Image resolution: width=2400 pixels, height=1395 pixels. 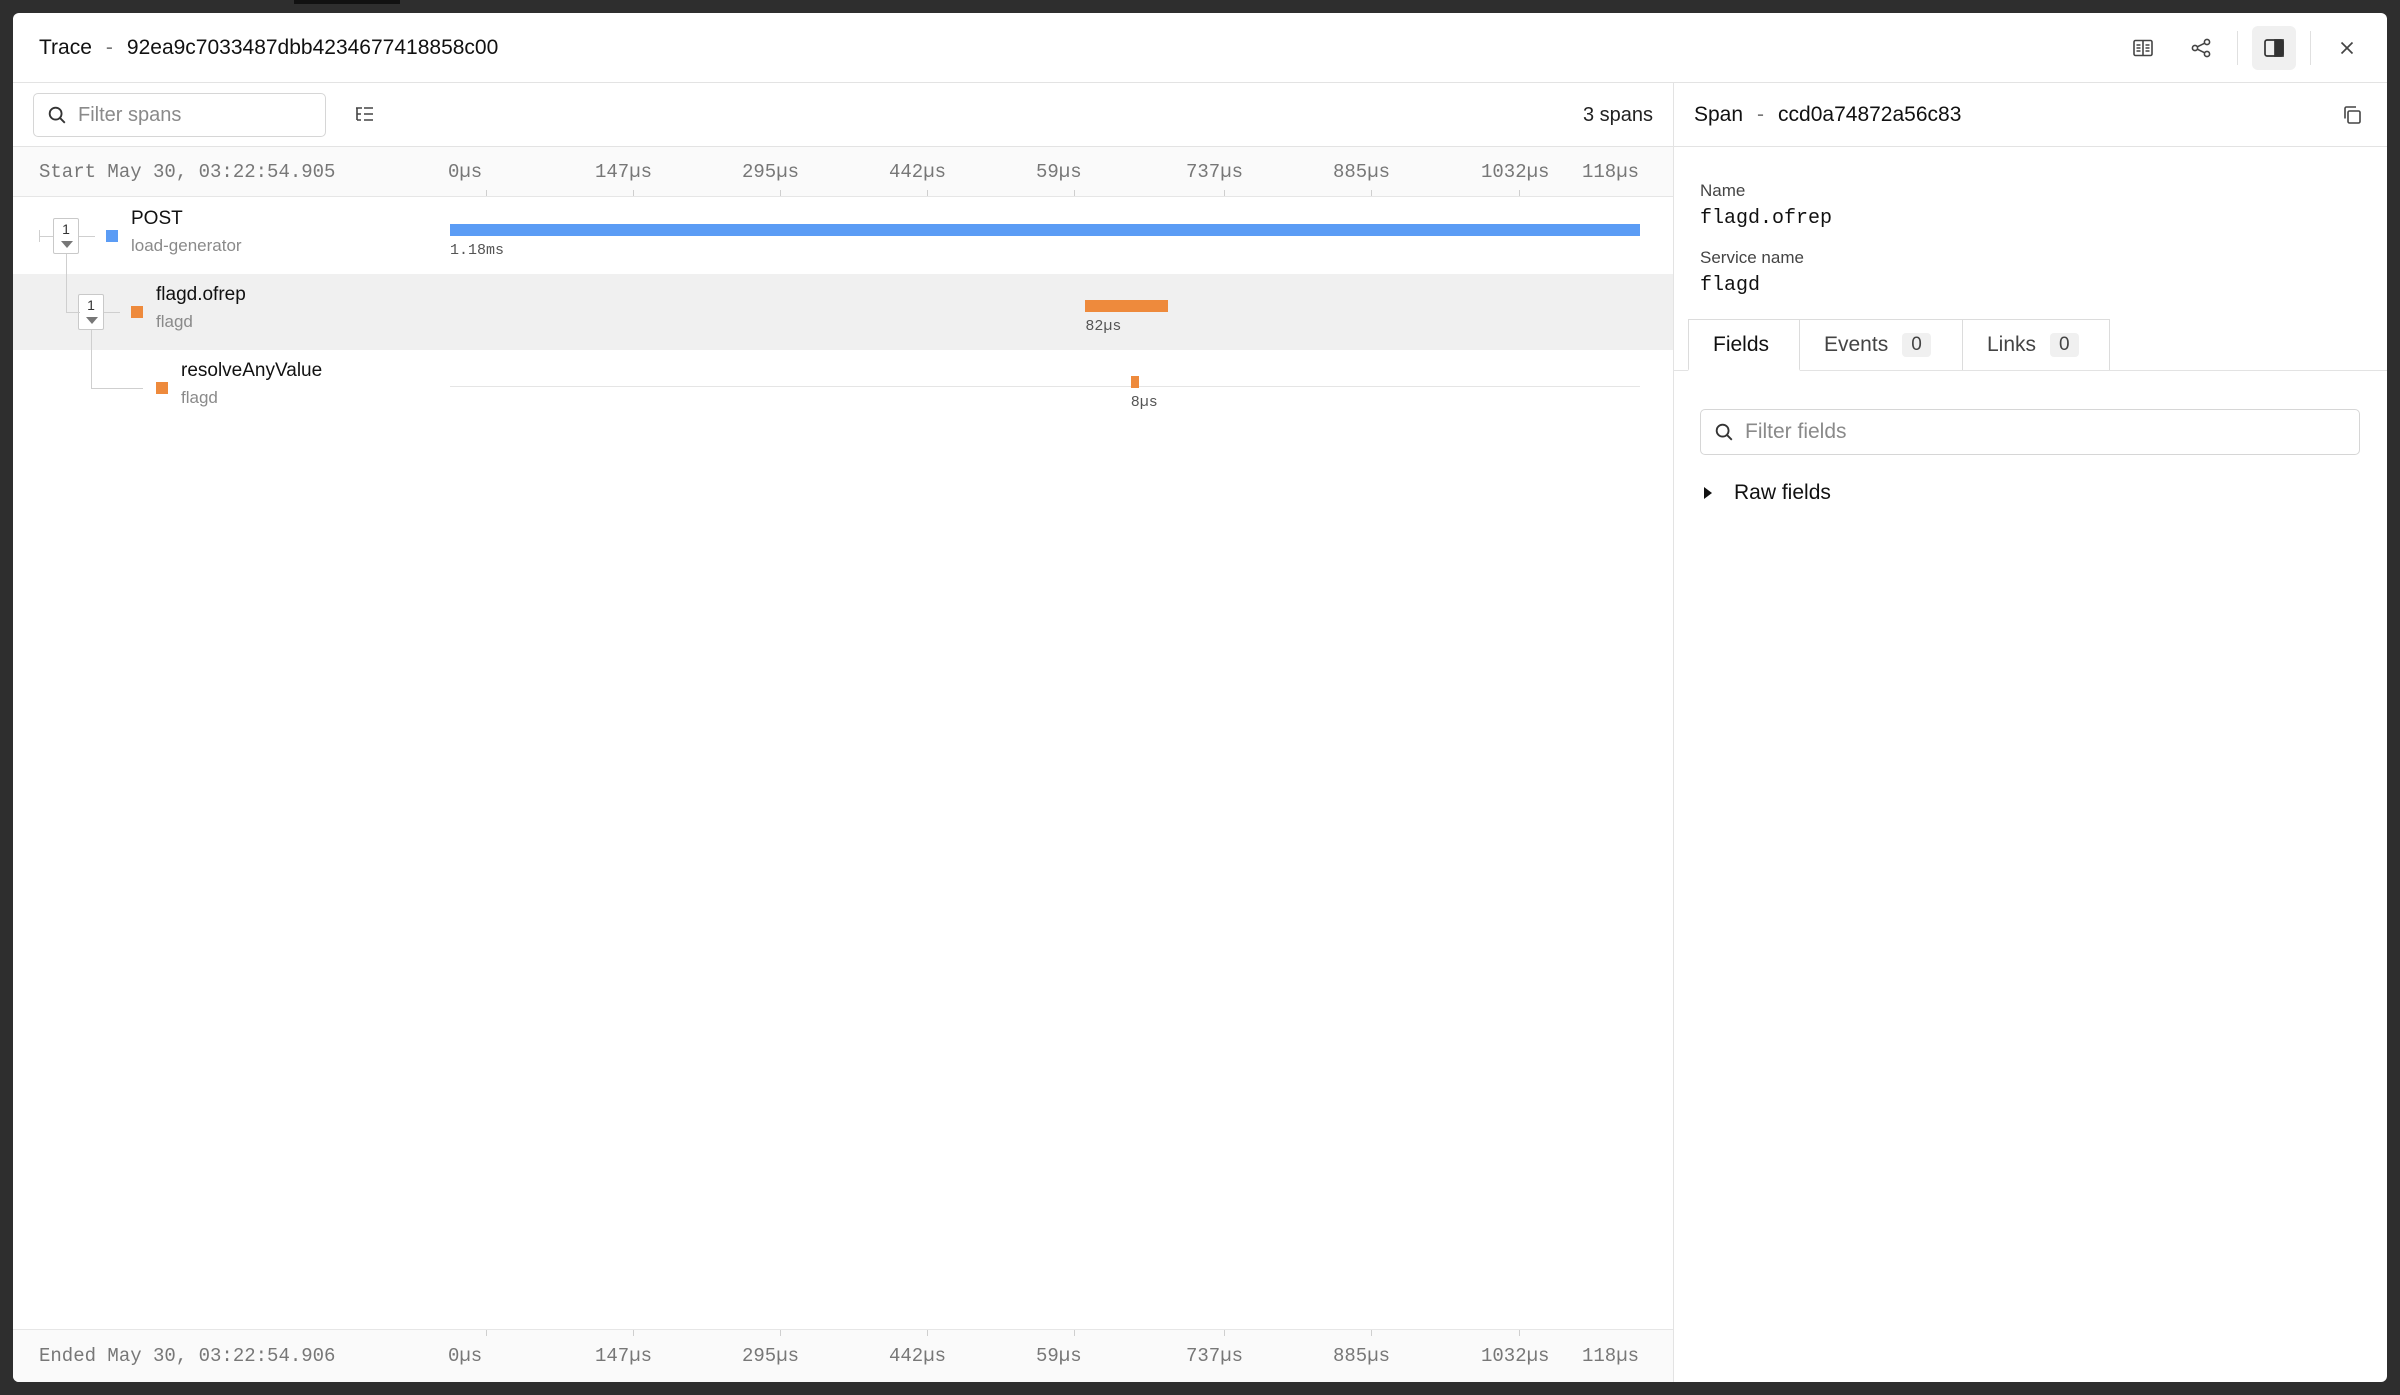 What do you see at coordinates (157, 218) in the screenshot?
I see `span-name: POST` at bounding box center [157, 218].